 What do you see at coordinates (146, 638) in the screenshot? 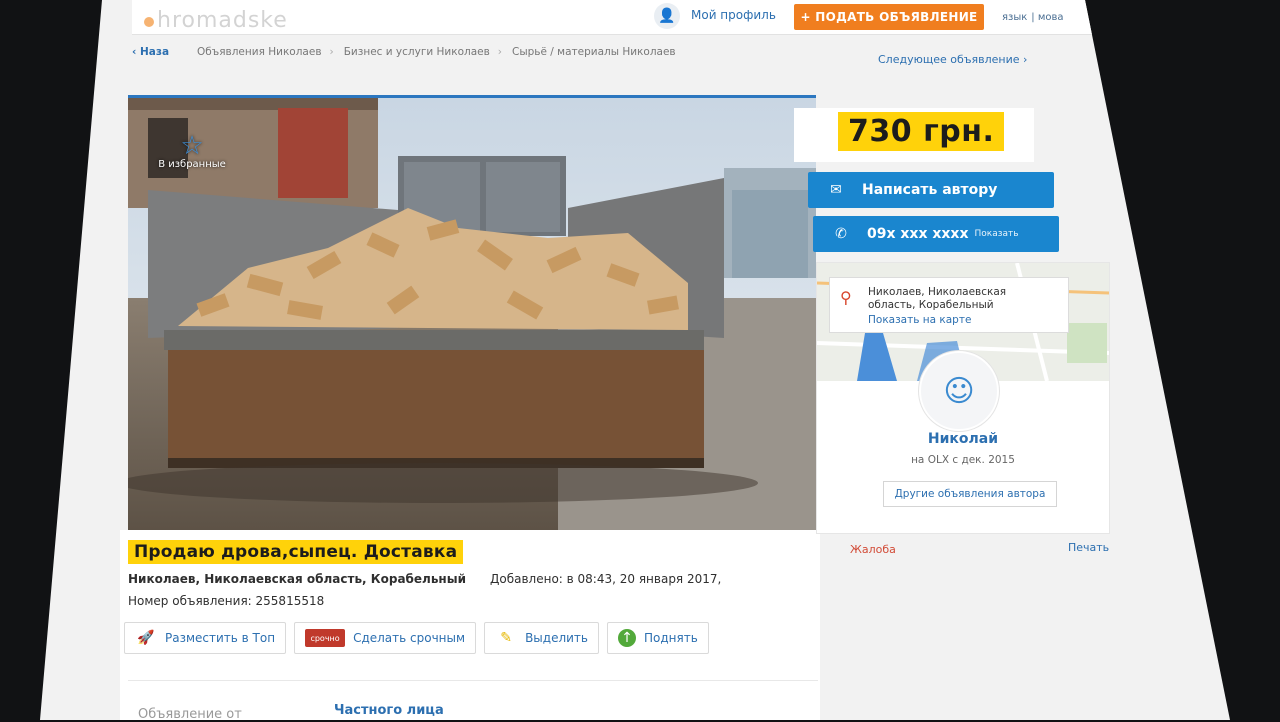
I see `rocket-icon: 🚀` at bounding box center [146, 638].